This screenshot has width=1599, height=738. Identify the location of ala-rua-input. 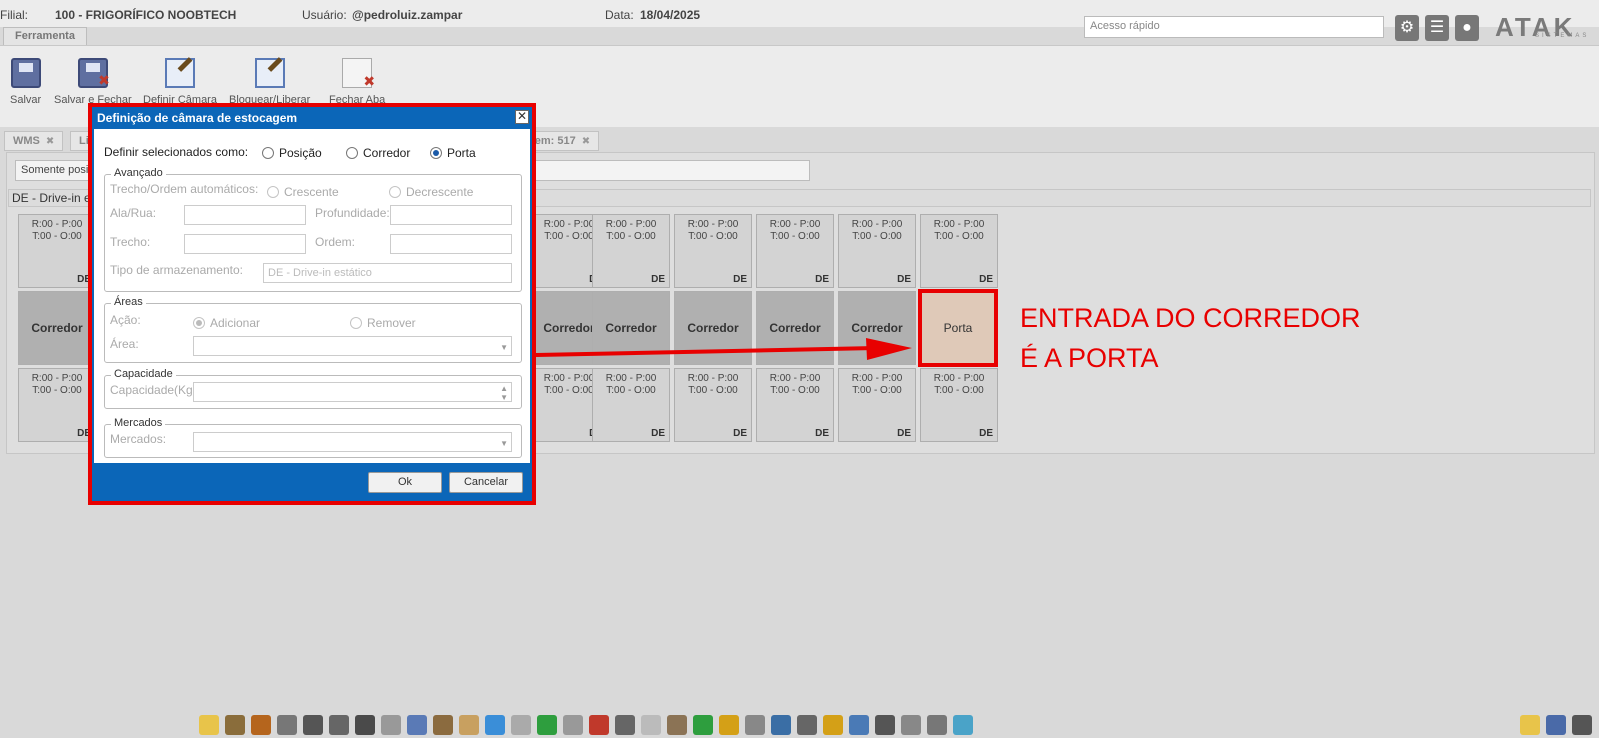
(245, 215).